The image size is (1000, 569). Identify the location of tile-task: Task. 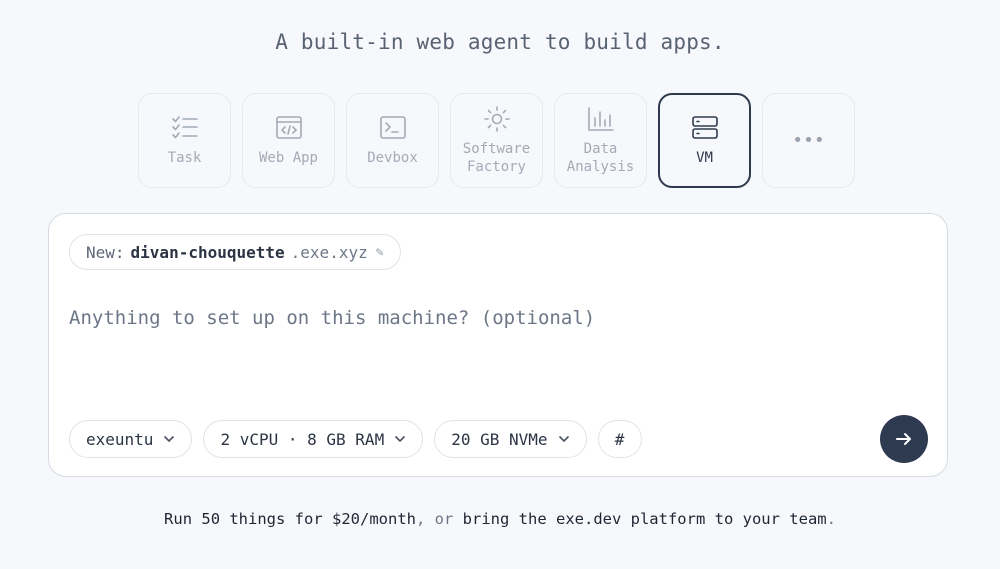
(184, 140).